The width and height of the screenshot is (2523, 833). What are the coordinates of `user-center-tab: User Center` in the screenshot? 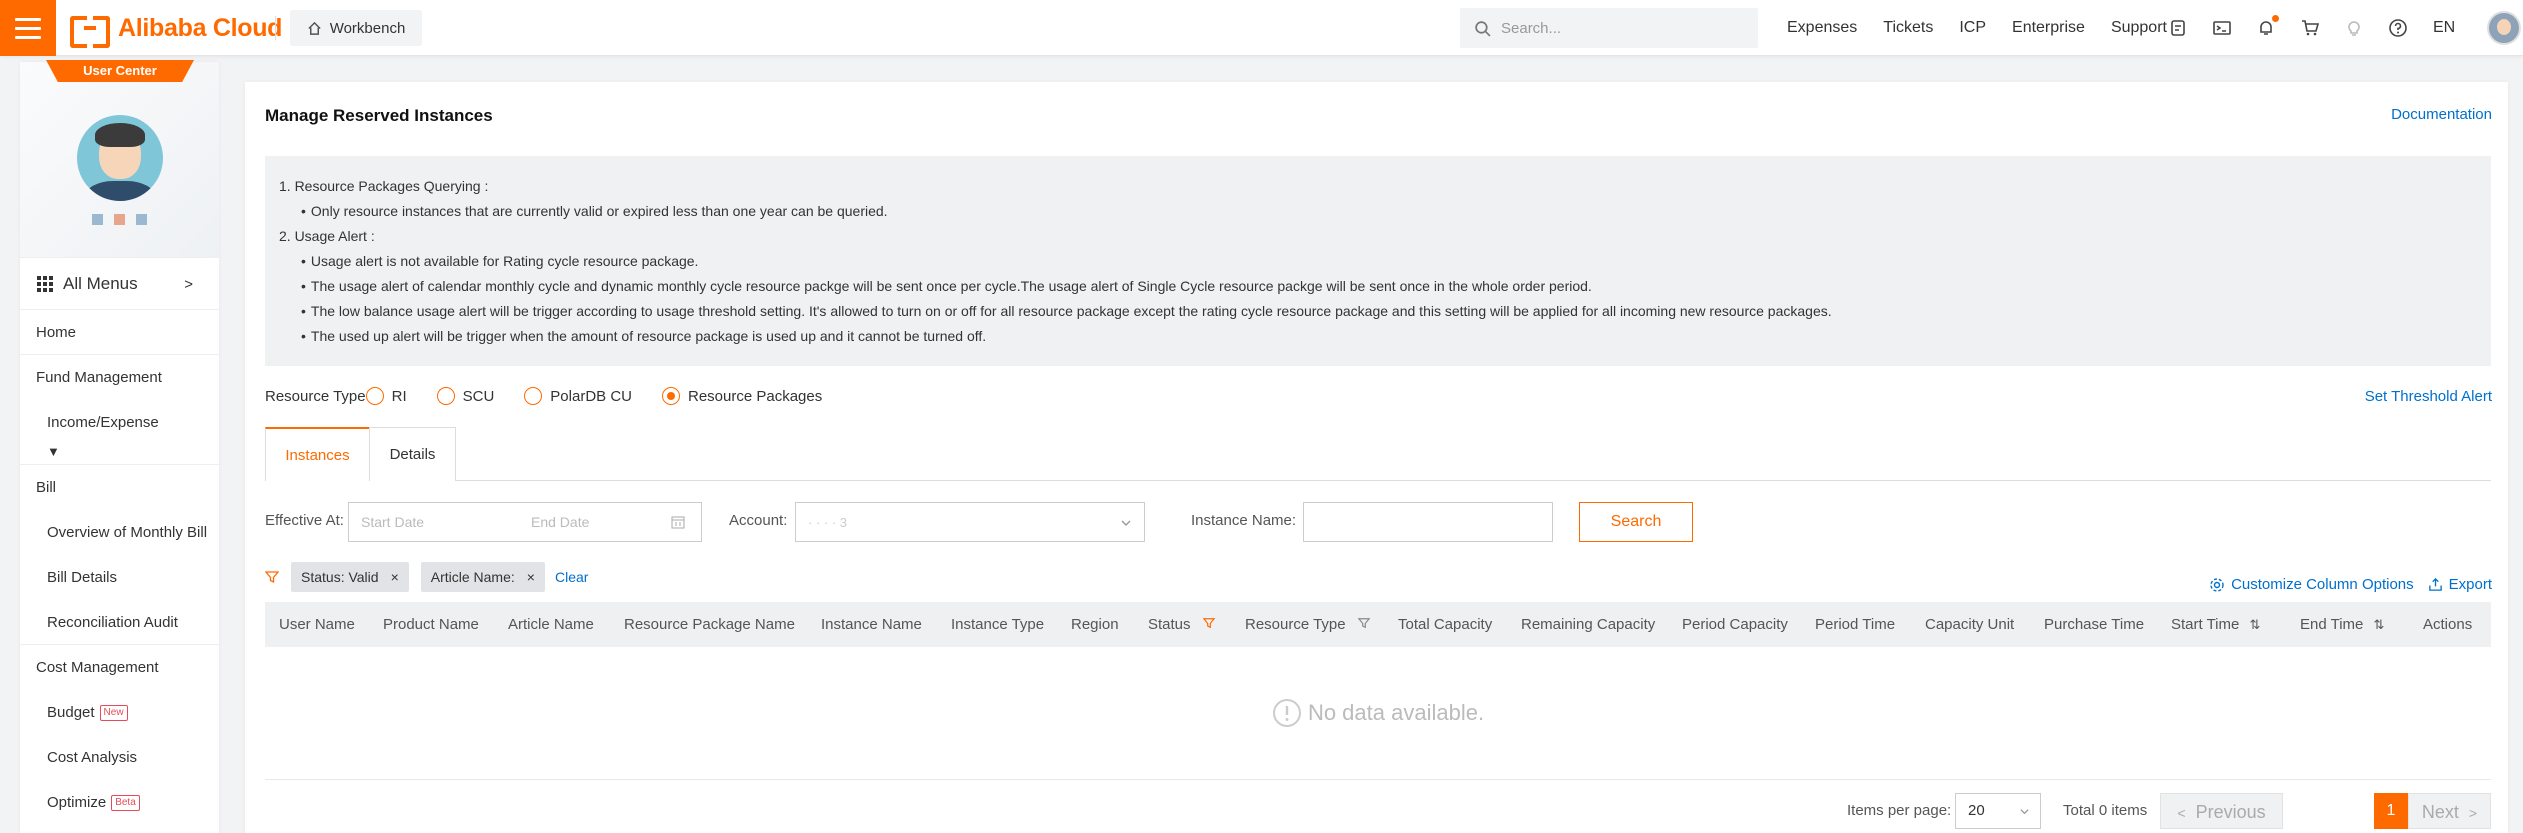 It's located at (120, 71).